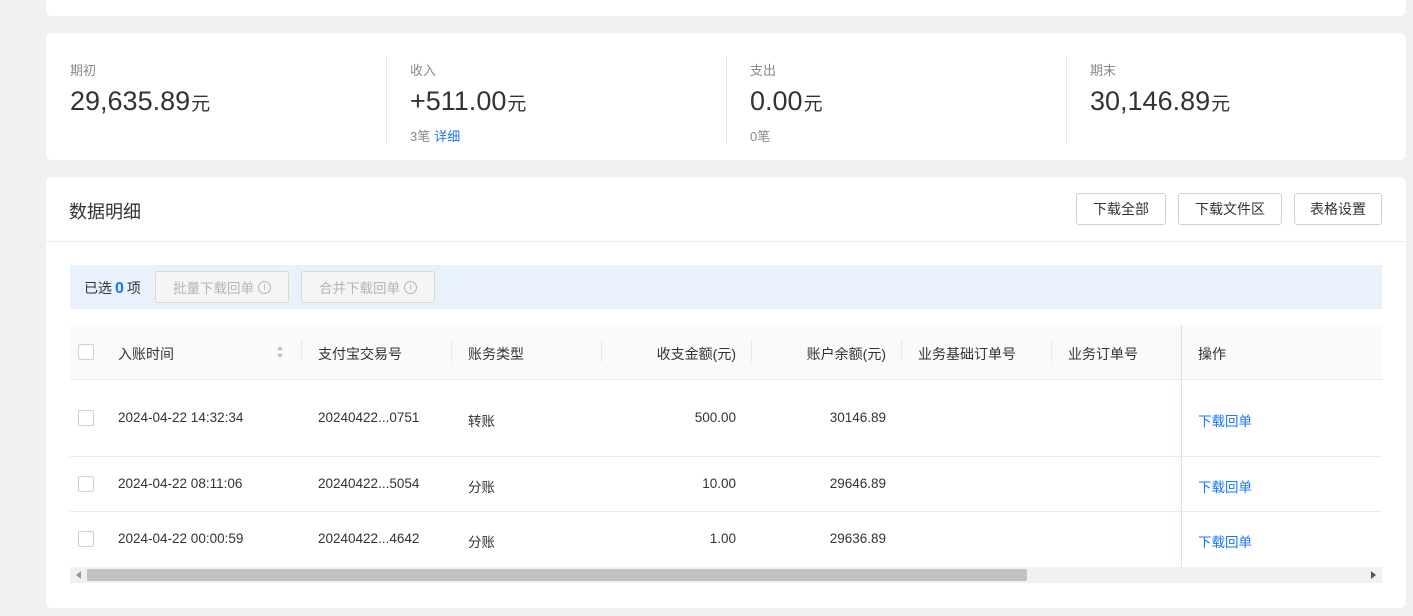 This screenshot has height=616, width=1413. I want to click on stat-expense-sub: 0笔, so click(760, 136).